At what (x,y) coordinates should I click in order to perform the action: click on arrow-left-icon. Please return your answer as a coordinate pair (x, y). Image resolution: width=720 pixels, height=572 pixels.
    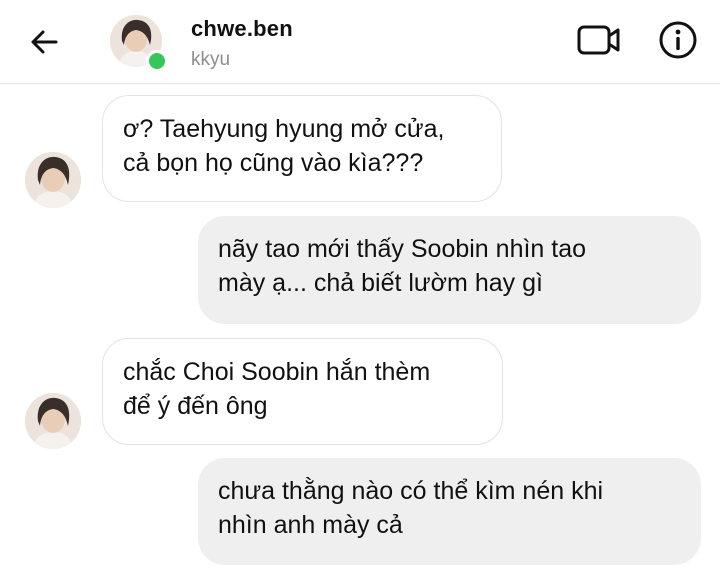
    Looking at the image, I should click on (44, 42).